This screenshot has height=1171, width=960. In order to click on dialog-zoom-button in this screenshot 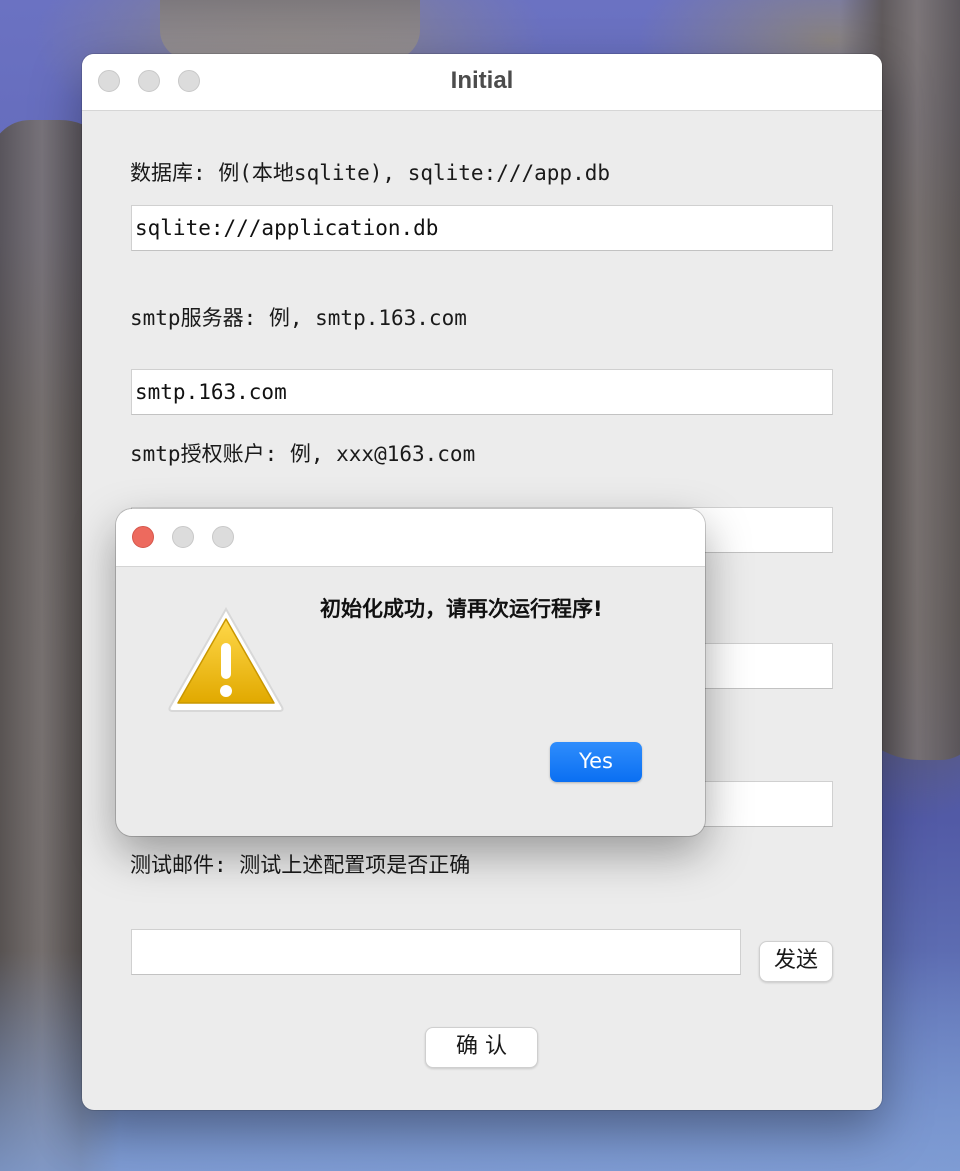, I will do `click(223, 537)`.